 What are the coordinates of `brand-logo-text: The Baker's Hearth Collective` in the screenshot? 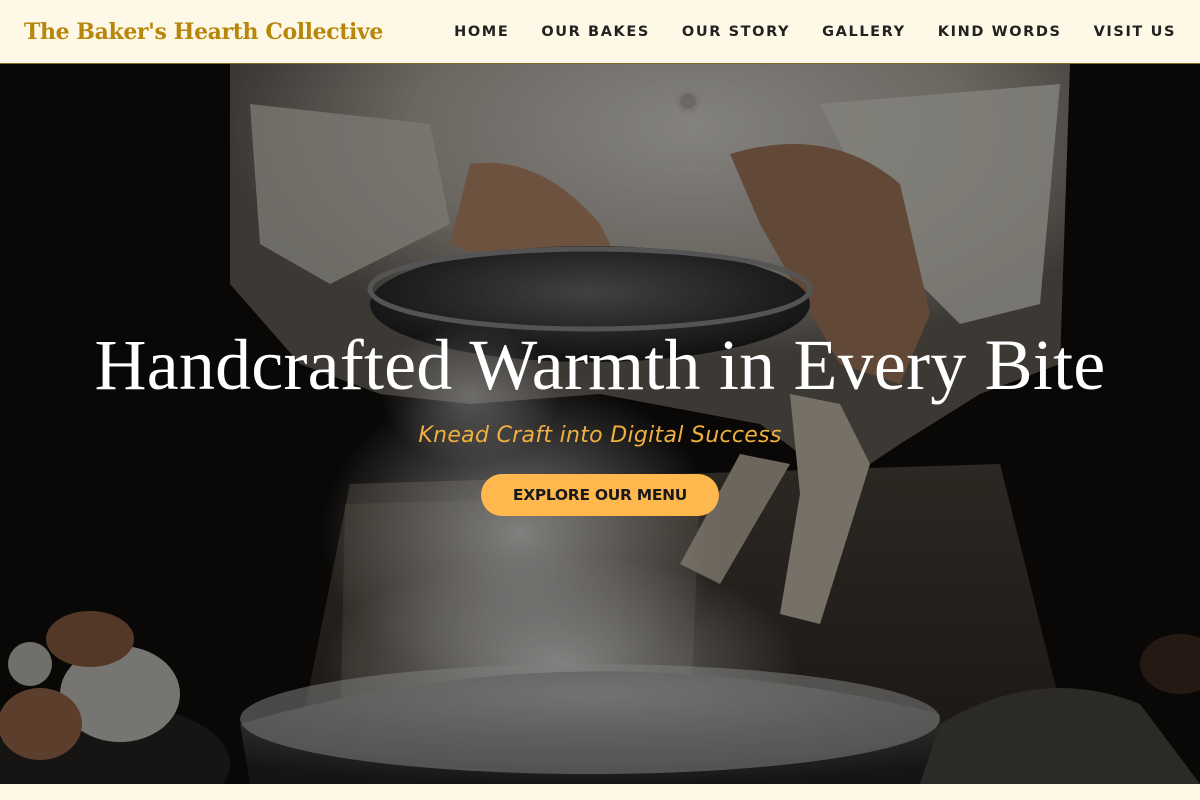 It's located at (203, 32).